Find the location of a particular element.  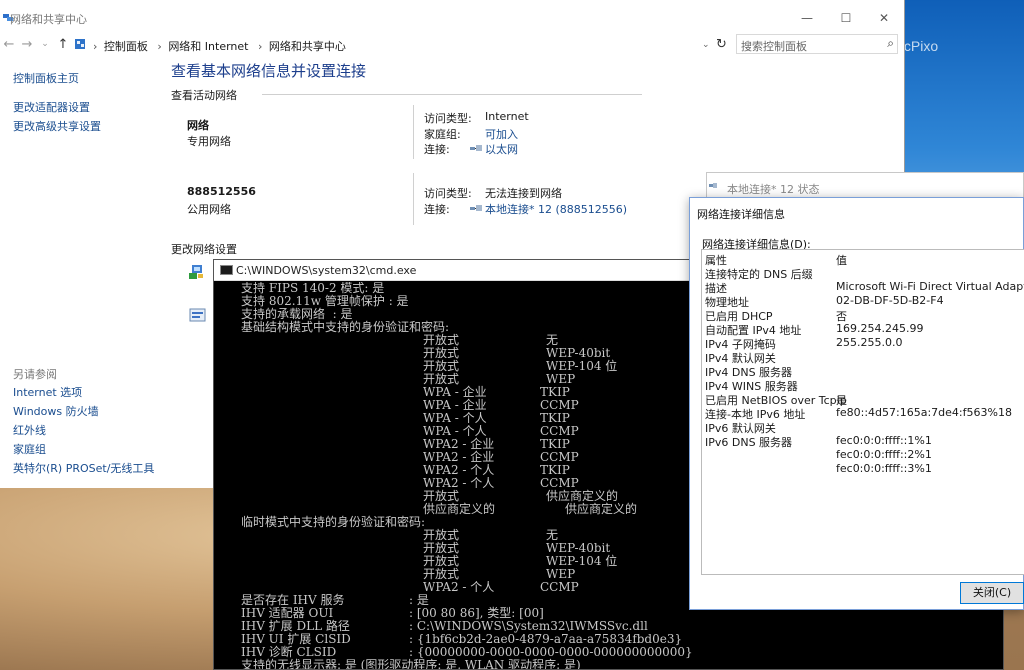

sidebar-control-panel-home: 控制面板主页 is located at coordinates (46, 78).